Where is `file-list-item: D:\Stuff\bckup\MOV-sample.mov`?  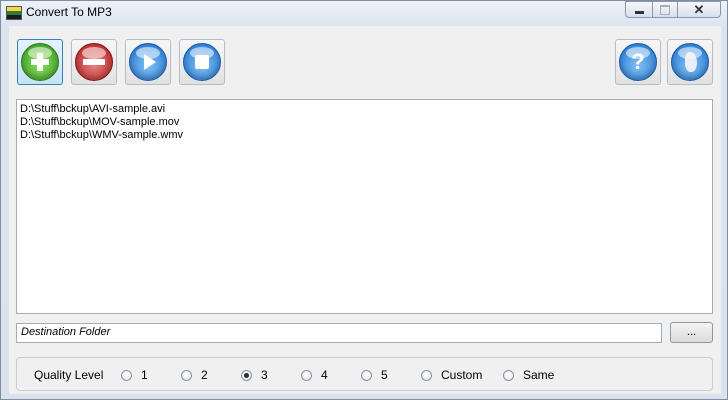 file-list-item: D:\Stuff\bckup\MOV-sample.mov is located at coordinates (364, 122).